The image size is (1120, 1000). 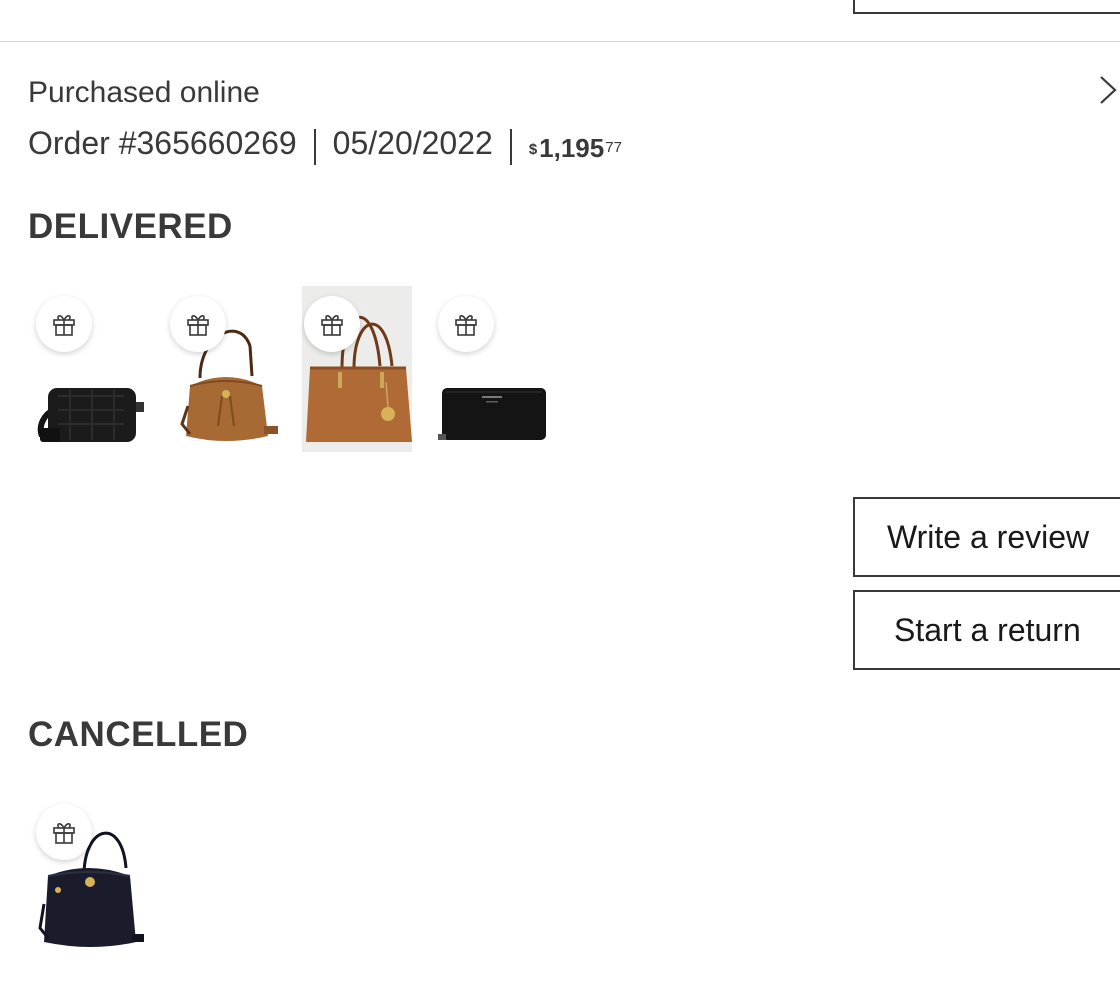 I want to click on order-total-currency: $, so click(x=533, y=149).